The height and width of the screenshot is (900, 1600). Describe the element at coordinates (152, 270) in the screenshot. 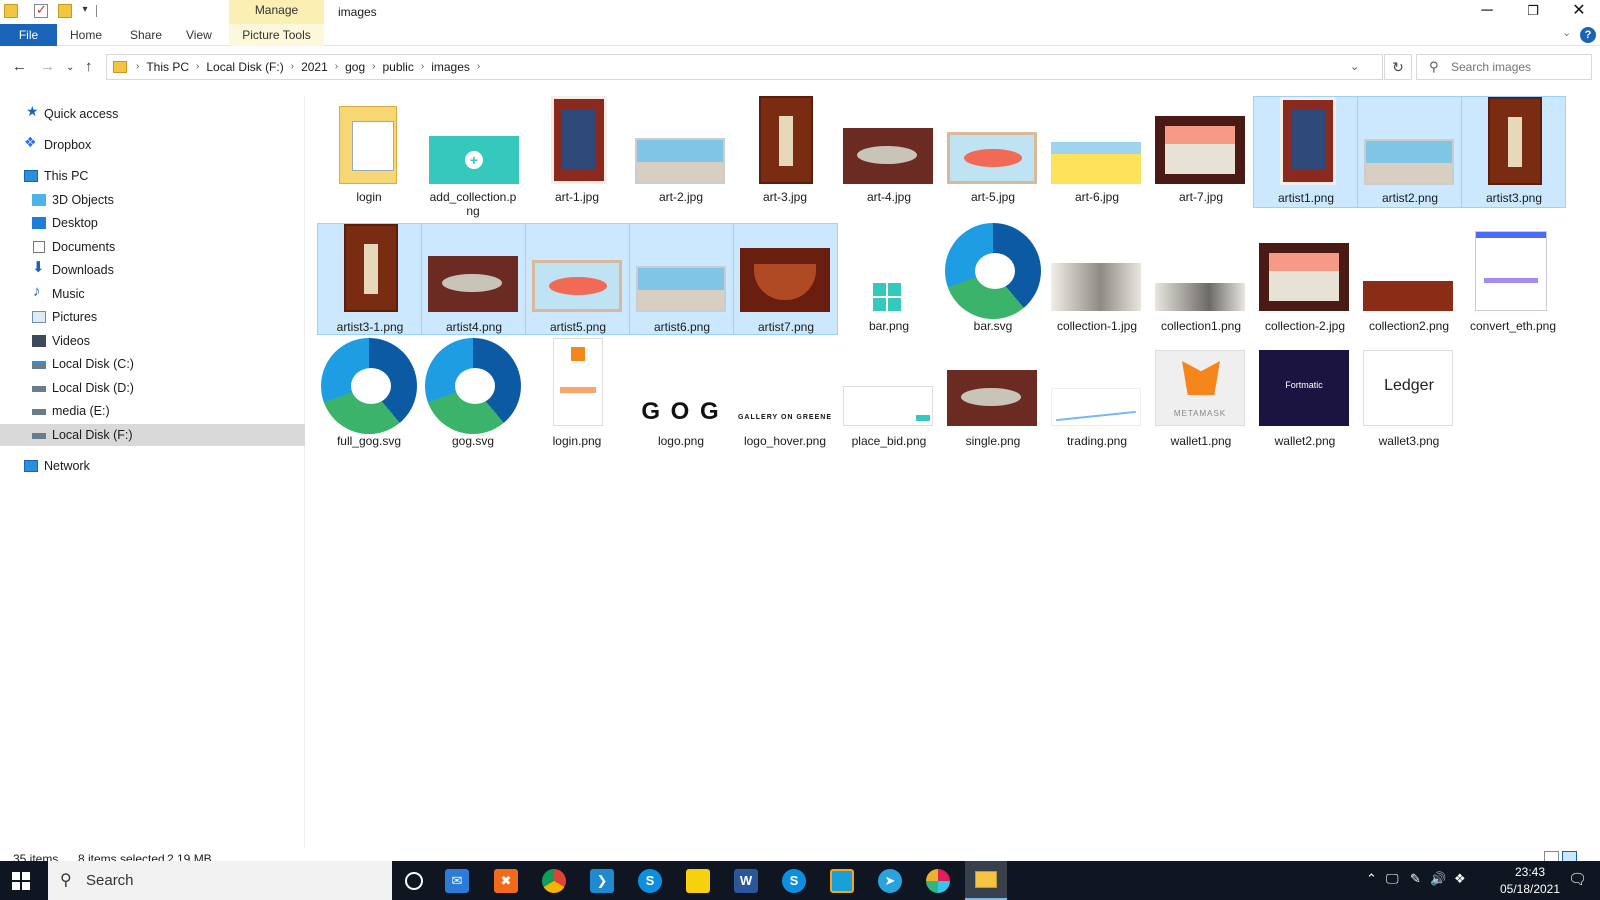

I see `nav-downloads: ⬇ Downloads` at that location.